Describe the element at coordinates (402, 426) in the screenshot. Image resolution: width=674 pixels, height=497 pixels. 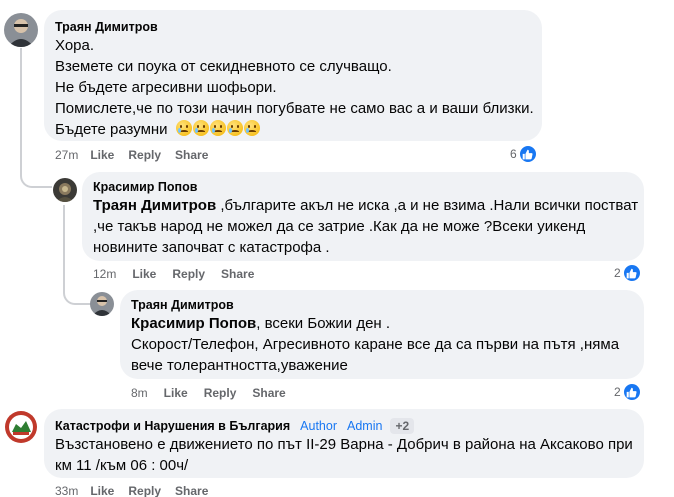
I see `more-badges-button: +2` at that location.